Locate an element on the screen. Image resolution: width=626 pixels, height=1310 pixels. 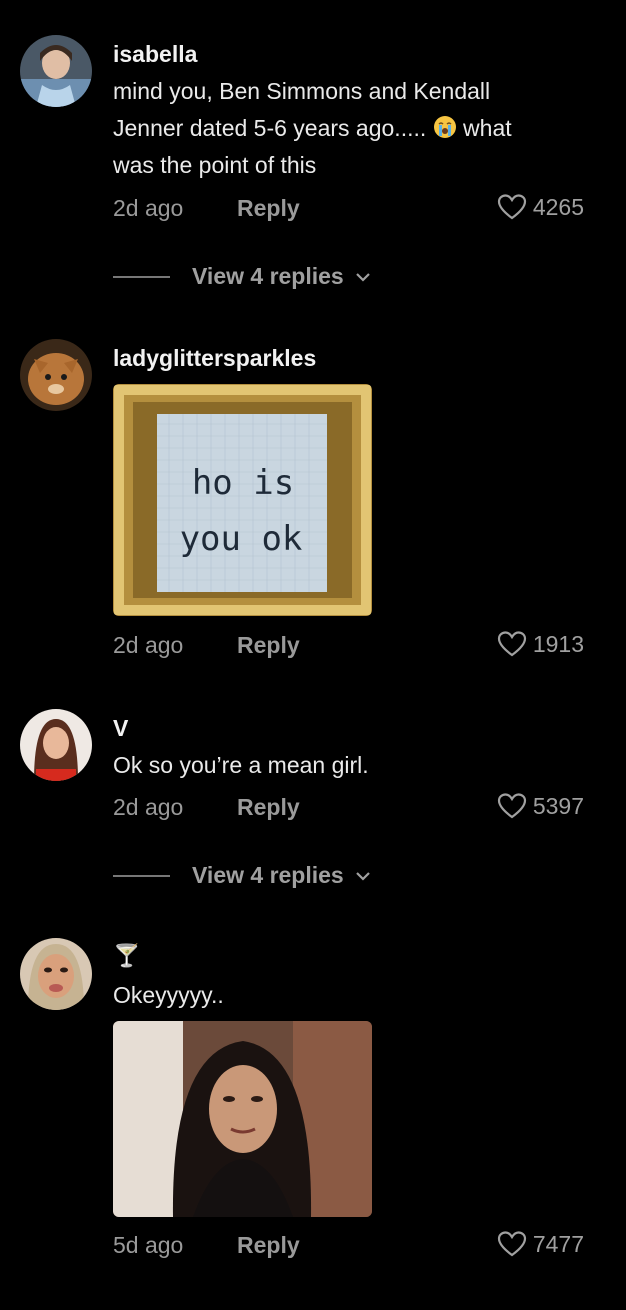
comment-username: 🍸 is located at coordinates (126, 955).